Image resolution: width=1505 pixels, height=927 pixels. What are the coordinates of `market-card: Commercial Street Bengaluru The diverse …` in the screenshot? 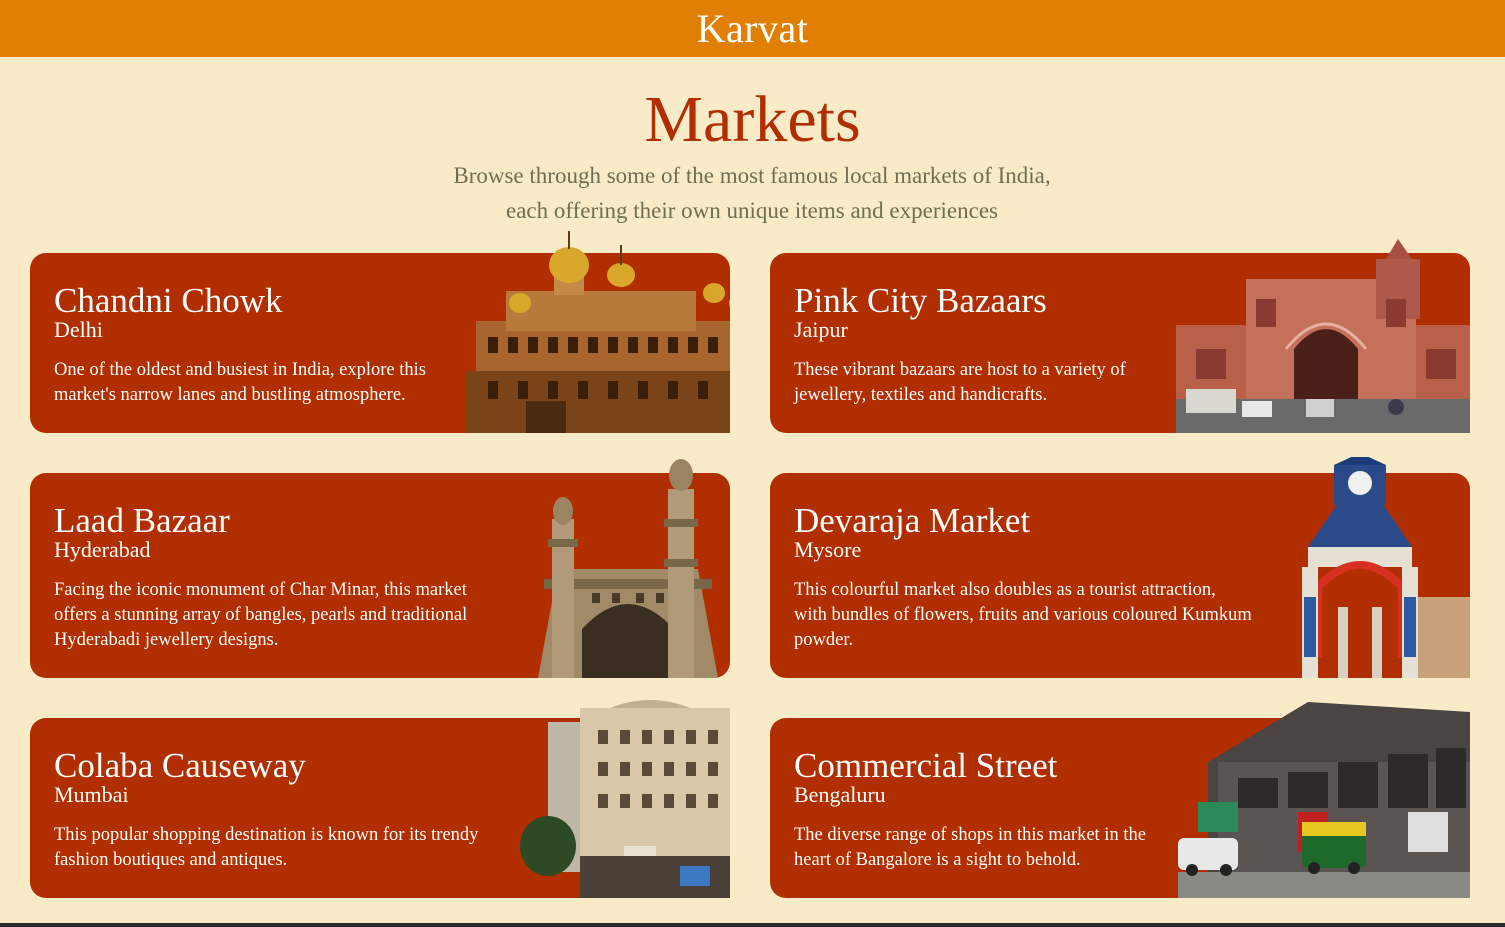 It's located at (1120, 800).